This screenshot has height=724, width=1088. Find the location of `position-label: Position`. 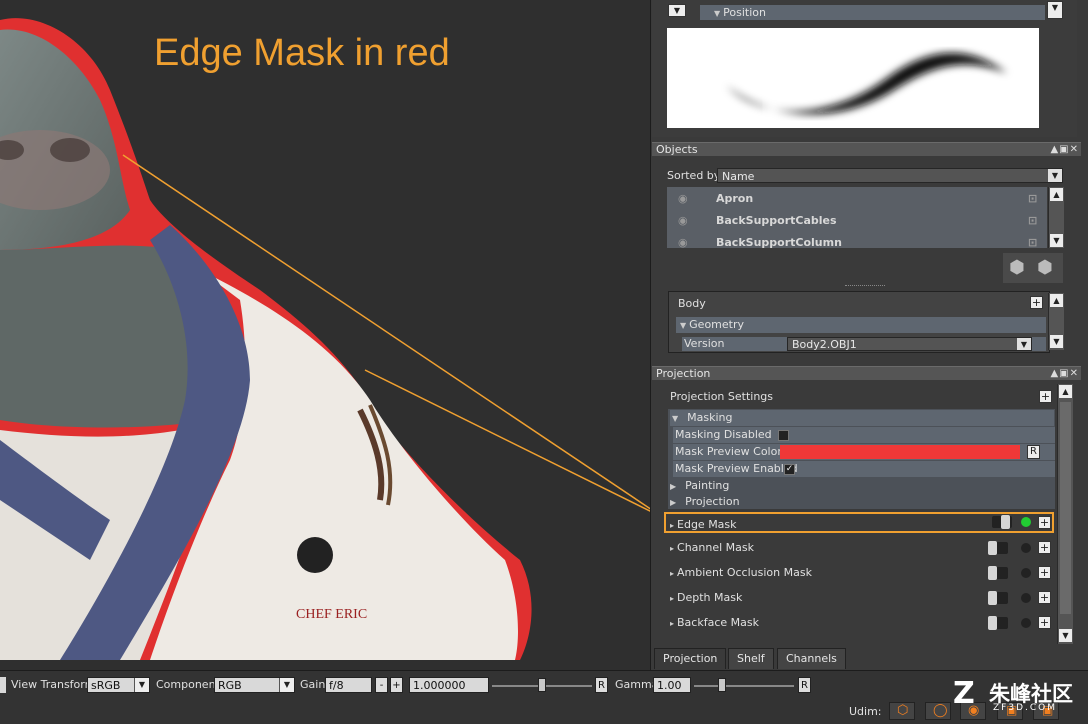

position-label: Position is located at coordinates (744, 12).